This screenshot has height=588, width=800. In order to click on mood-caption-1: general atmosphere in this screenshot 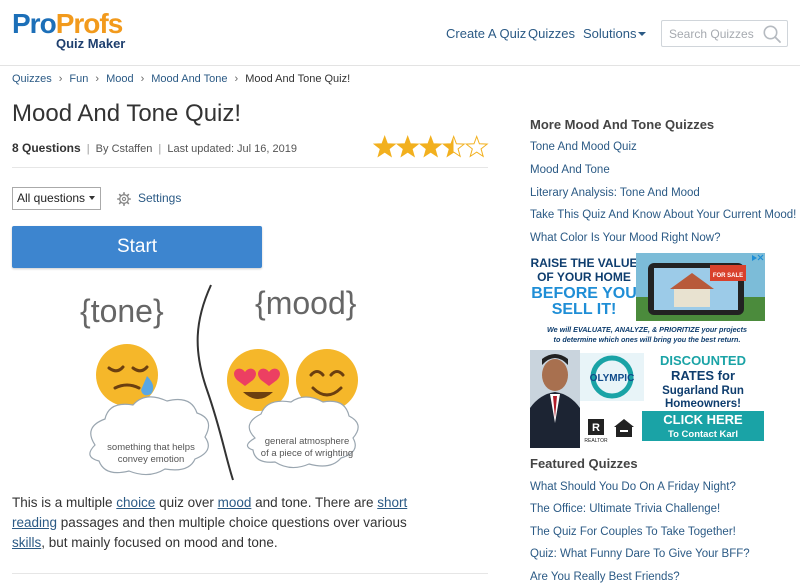, I will do `click(307, 441)`.